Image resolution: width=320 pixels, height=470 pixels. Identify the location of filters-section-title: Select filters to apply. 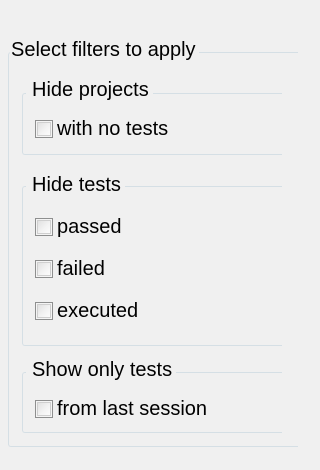
(104, 50).